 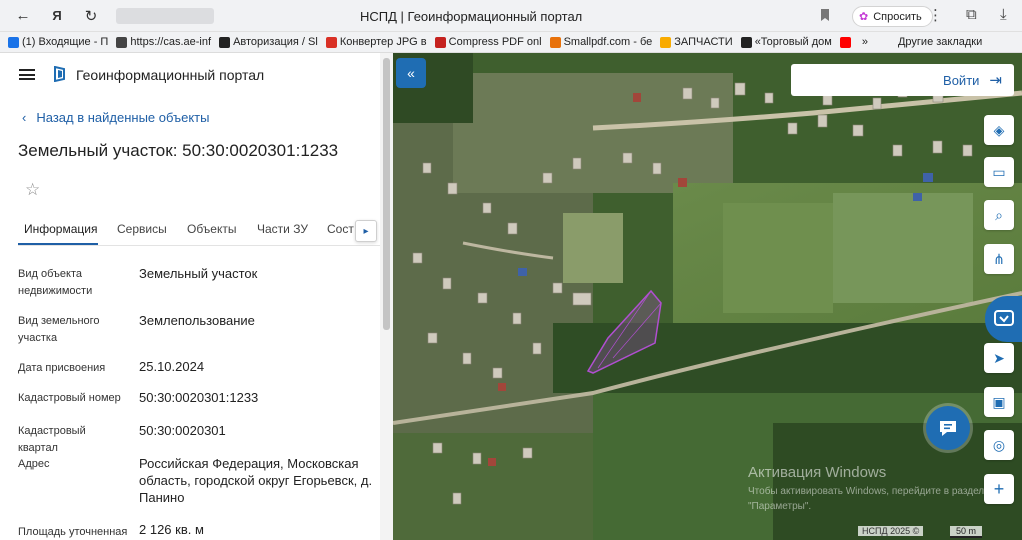 What do you see at coordinates (198, 273) in the screenshot?
I see `row-value: Земельный участок` at bounding box center [198, 273].